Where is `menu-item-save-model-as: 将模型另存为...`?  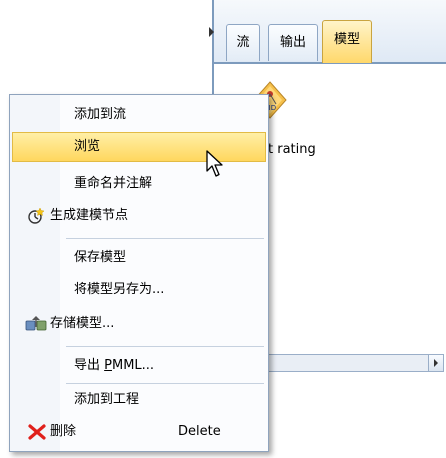 menu-item-save-model-as: 将模型另存为... is located at coordinates (139, 290).